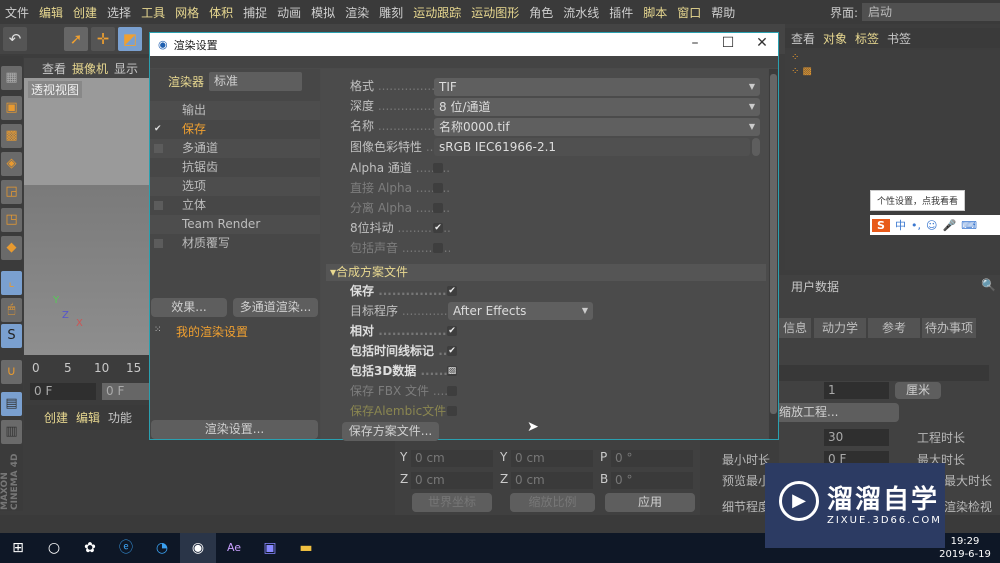 Image resolution: width=1000 pixels, height=563 pixels. What do you see at coordinates (76, 39) in the screenshot?
I see `select-tool-icon: ➚` at bounding box center [76, 39].